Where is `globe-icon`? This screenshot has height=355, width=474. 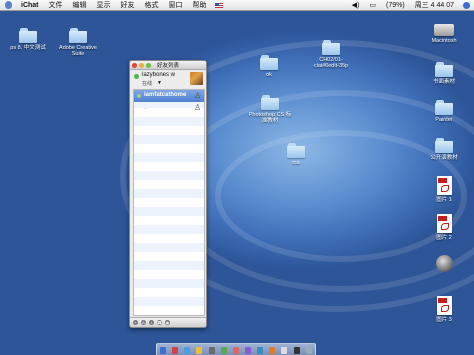
globe-icon is located at coordinates (444, 263).